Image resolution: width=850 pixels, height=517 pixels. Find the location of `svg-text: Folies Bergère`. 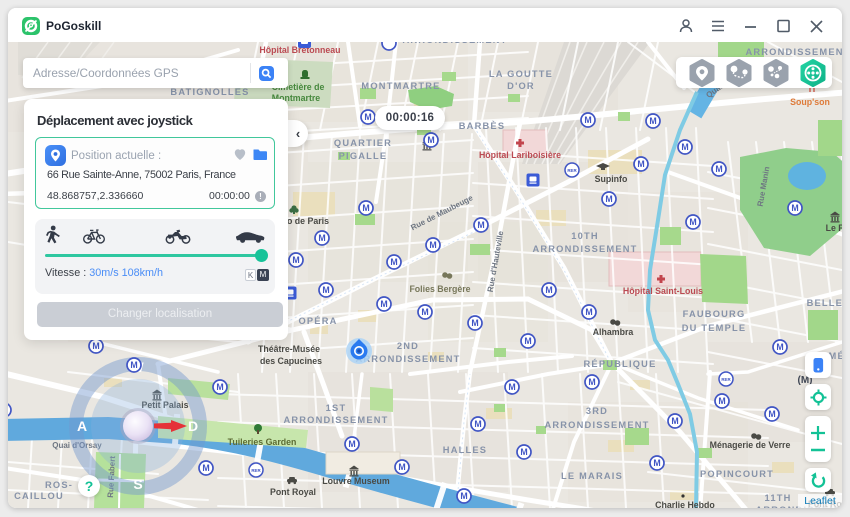

svg-text: Folies Bergère is located at coordinates (439, 289).